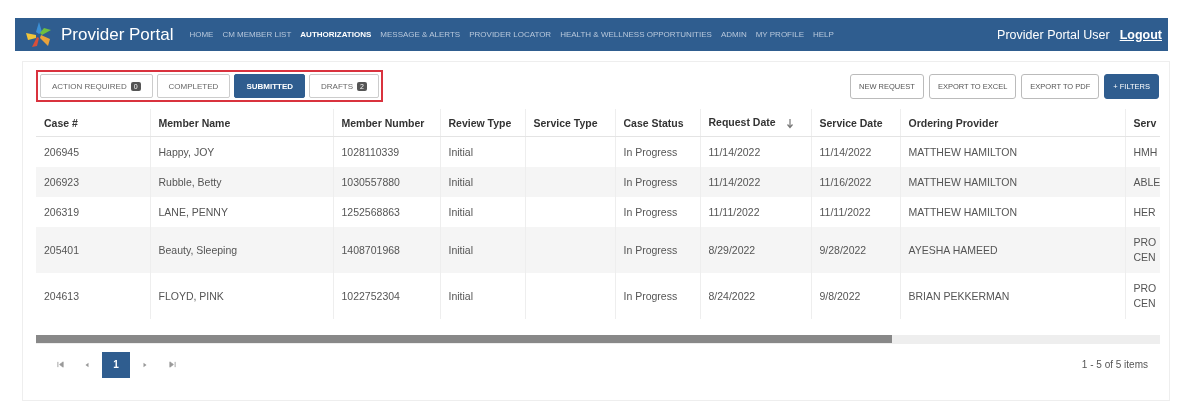 Image resolution: width=1184 pixels, height=411 pixels. Describe the element at coordinates (733, 34) in the screenshot. I see `nav-link: ADMIN` at that location.